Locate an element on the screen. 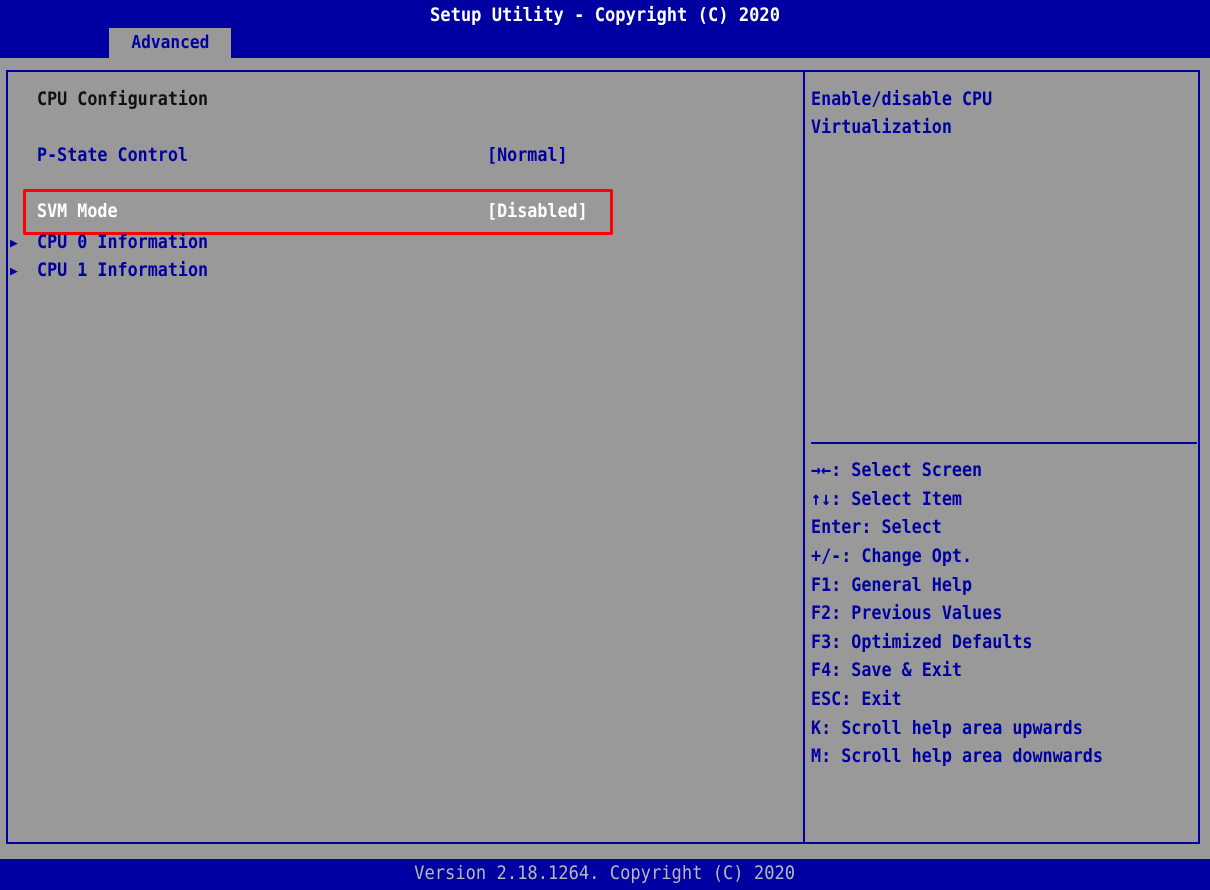 Image resolution: width=1210 pixels, height=890 pixels. setting-value: [Normal] is located at coordinates (527, 155).